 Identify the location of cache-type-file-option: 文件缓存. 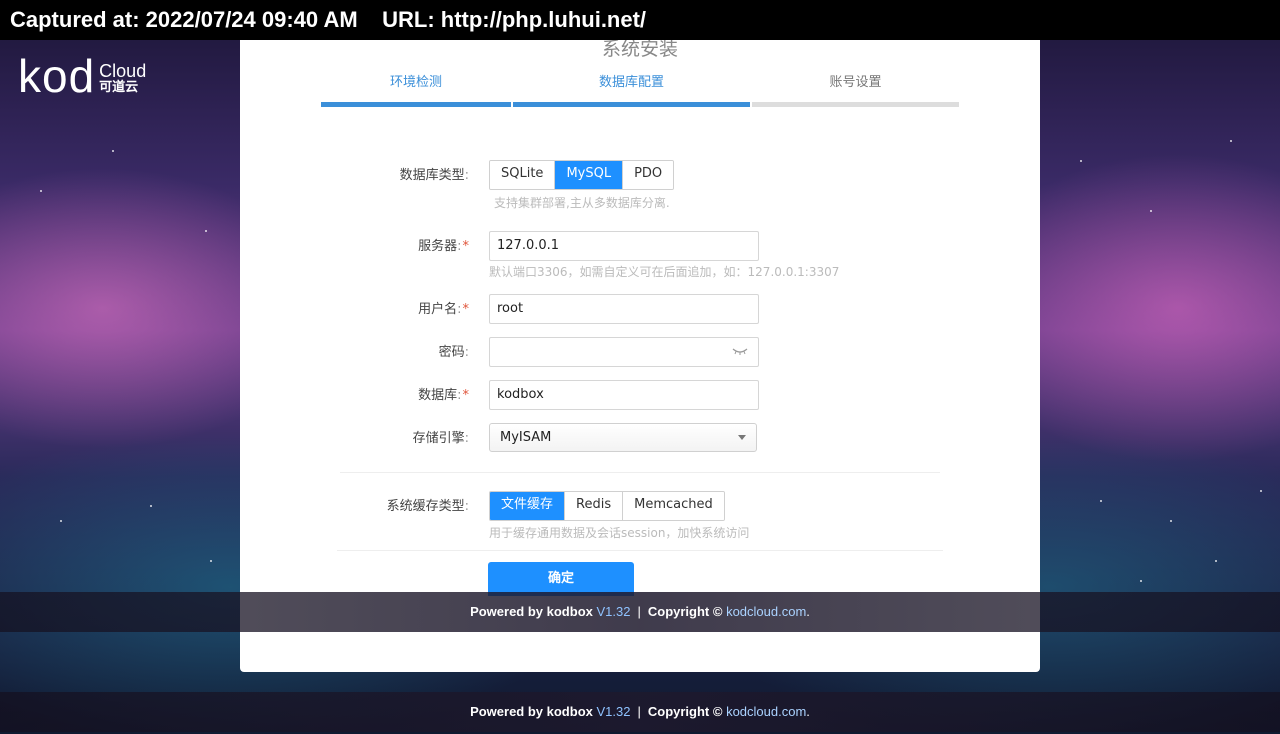
(528, 506).